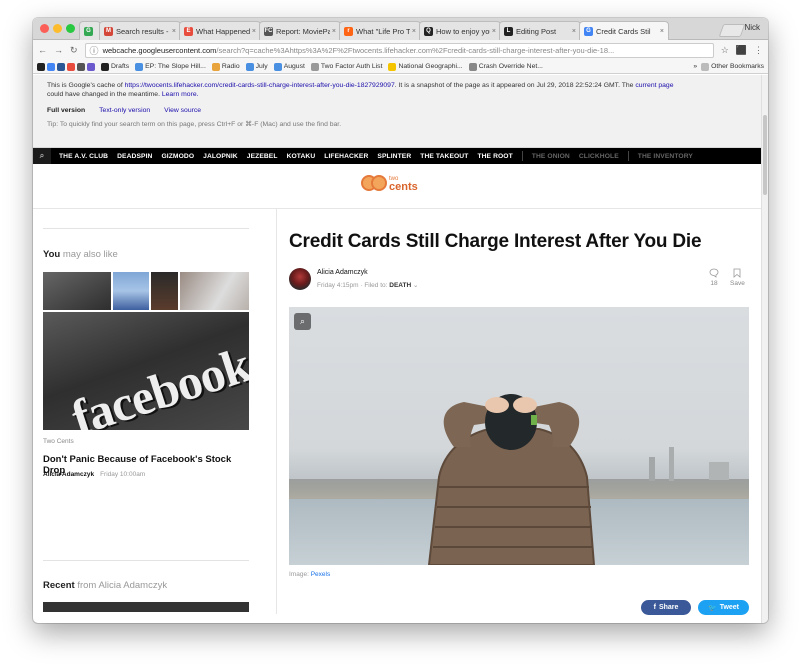 The image size is (800, 672). Describe the element at coordinates (714, 277) in the screenshot. I see `comments-button: 18` at that location.